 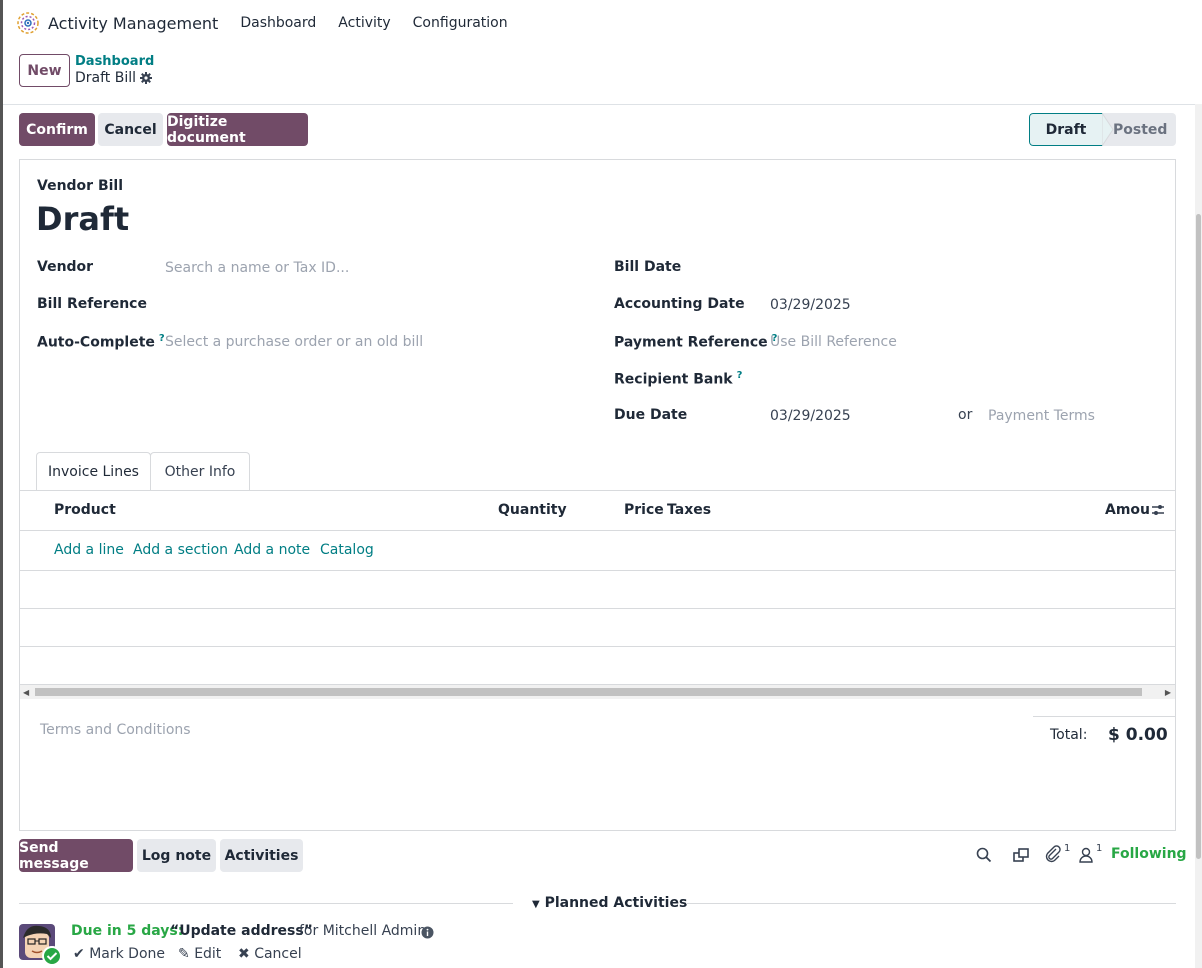 I want to click on activity-due: Due in 5 days:, so click(x=127, y=931).